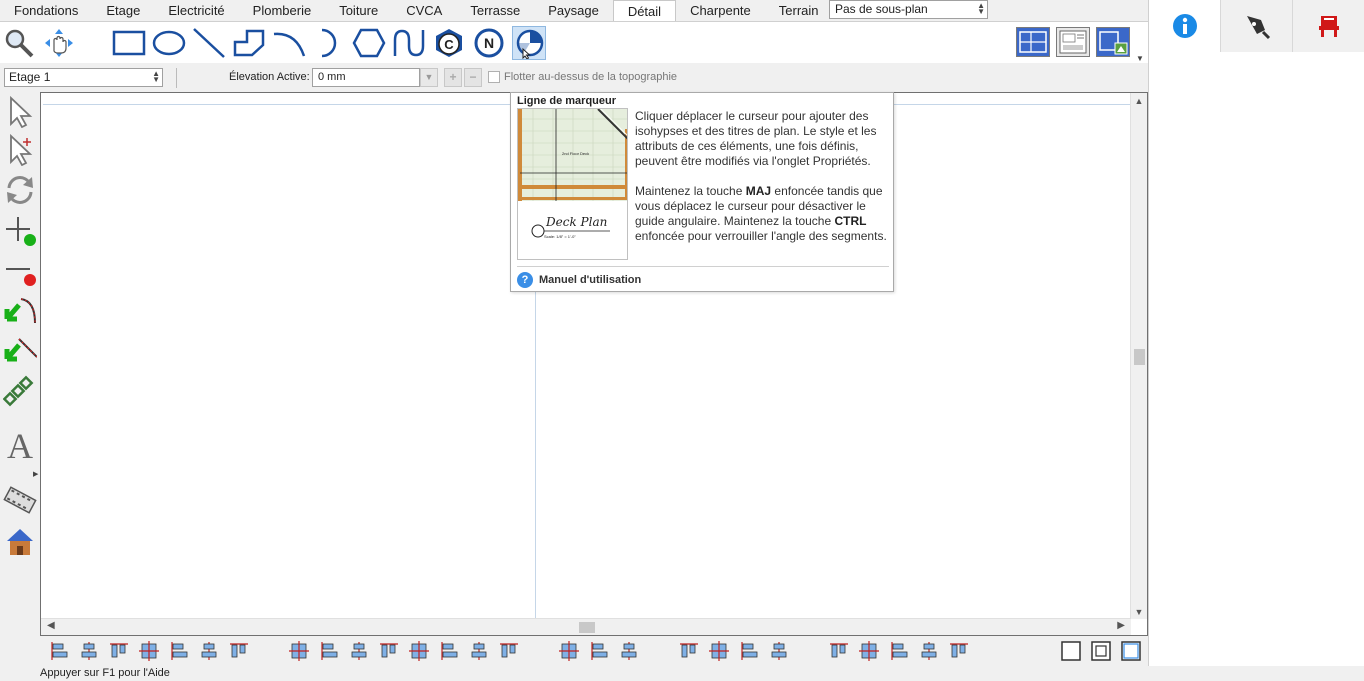 The height and width of the screenshot is (681, 1364). What do you see at coordinates (20, 444) in the screenshot?
I see `text-icon: A` at bounding box center [20, 444].